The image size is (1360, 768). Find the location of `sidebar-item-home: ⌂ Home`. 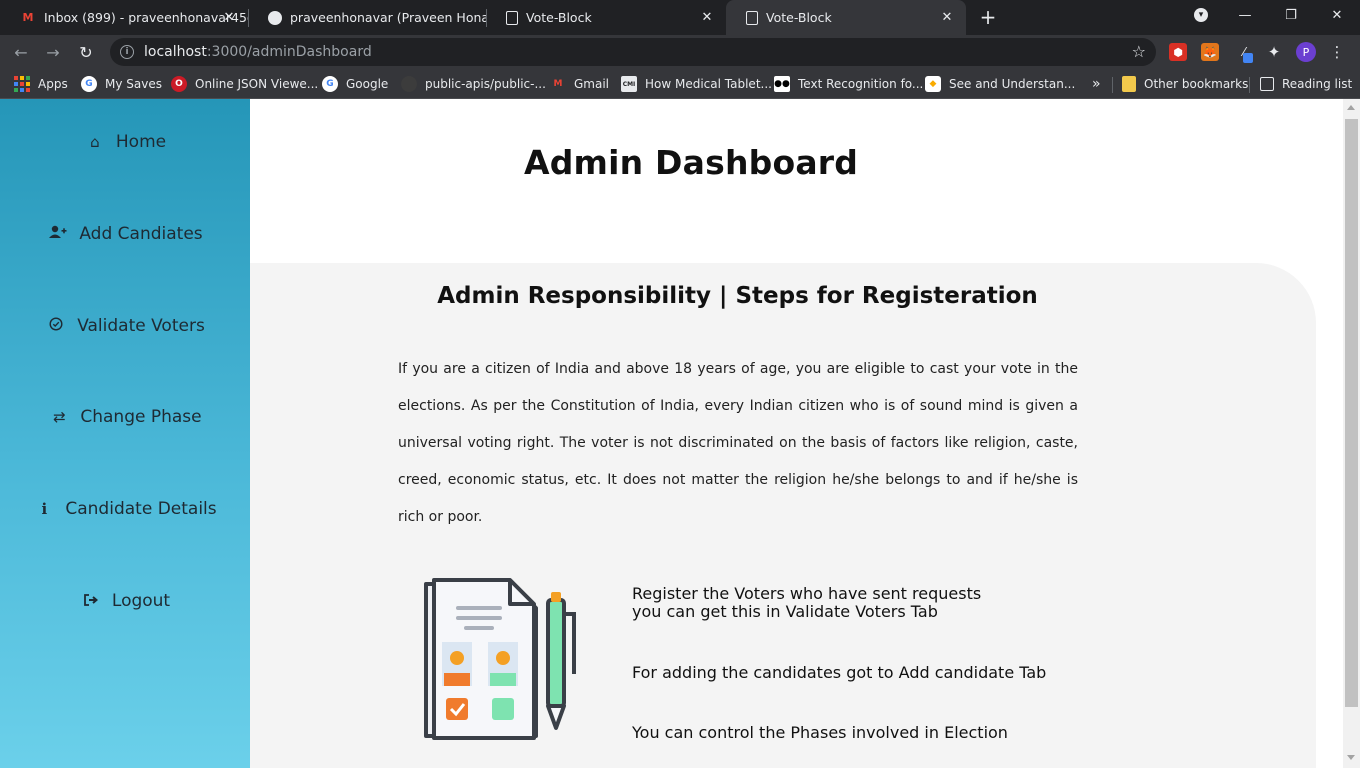

sidebar-item-home: ⌂ Home is located at coordinates (125, 142).